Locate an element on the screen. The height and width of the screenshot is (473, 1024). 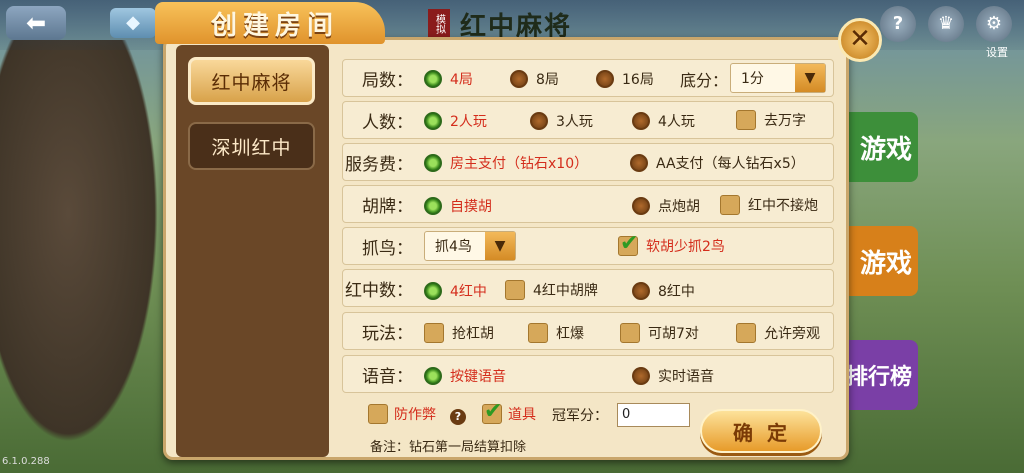
option-label: 自摸胡 is located at coordinates (471, 207).